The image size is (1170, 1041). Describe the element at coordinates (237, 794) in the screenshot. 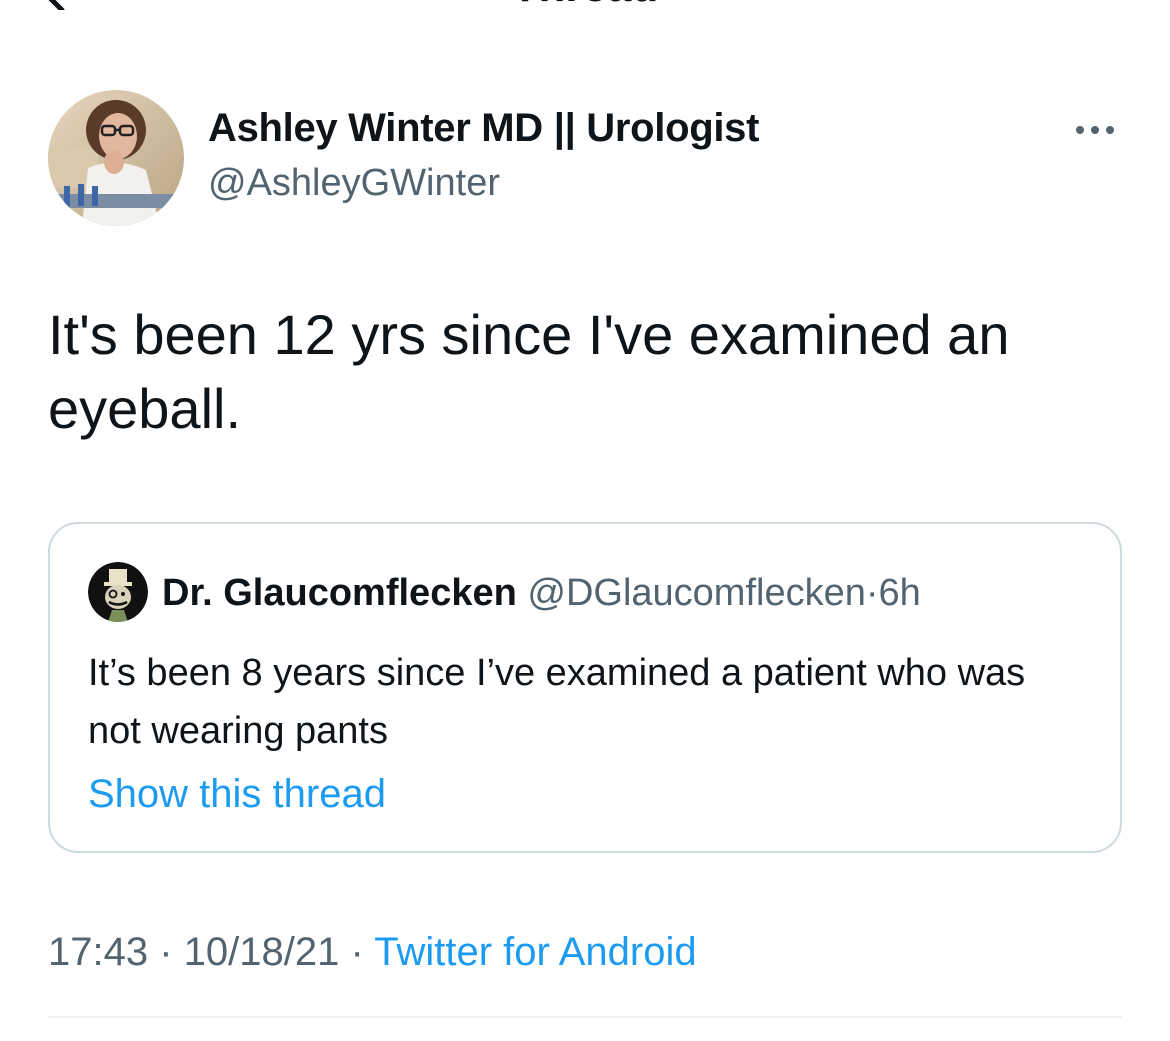

I see `show-thread-link: Show this thread` at that location.